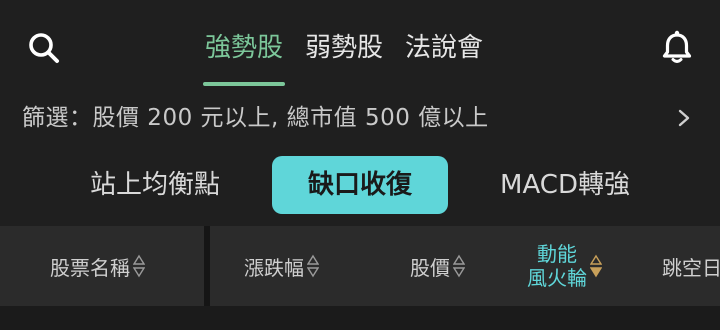 The height and width of the screenshot is (330, 720). I want to click on column-header-gap-date: 跳空日, so click(691, 266).